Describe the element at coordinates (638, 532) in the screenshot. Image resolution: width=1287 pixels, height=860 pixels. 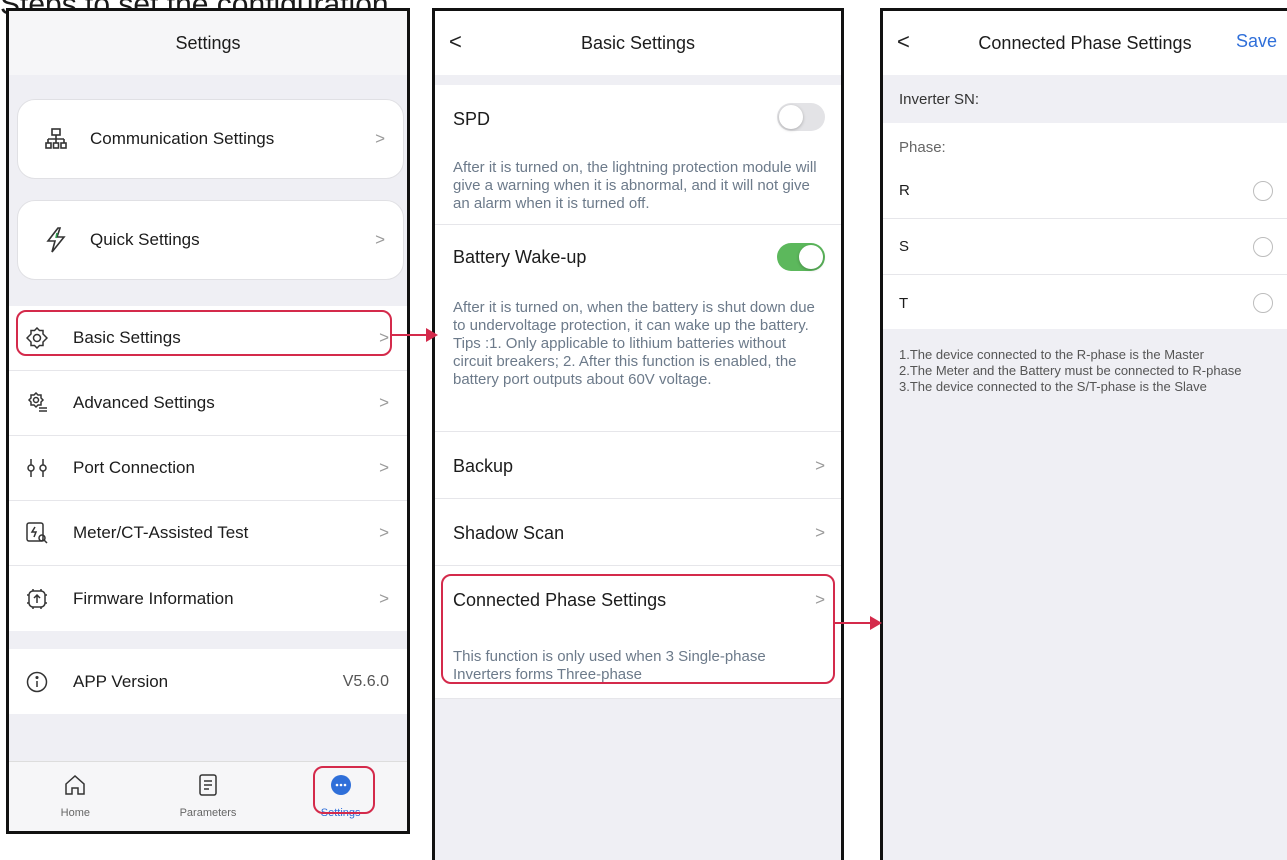
I see `shadow-scan-item: Shadow Scan >` at that location.